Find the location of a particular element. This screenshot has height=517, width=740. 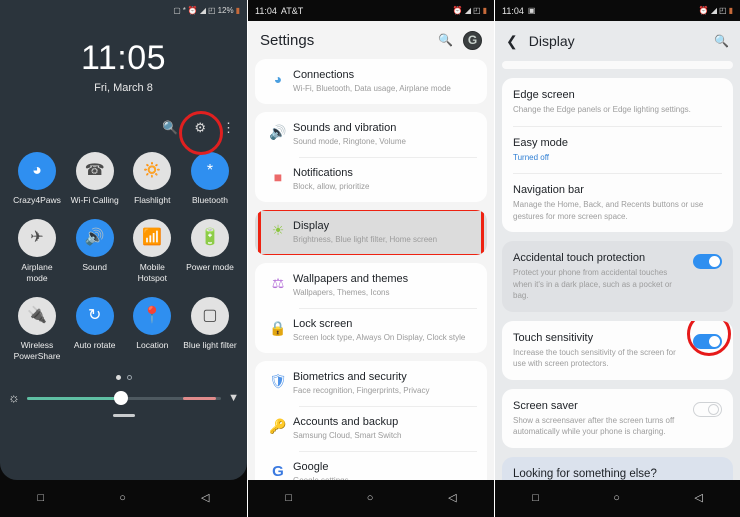

page-title: Display is located at coordinates (551, 41).